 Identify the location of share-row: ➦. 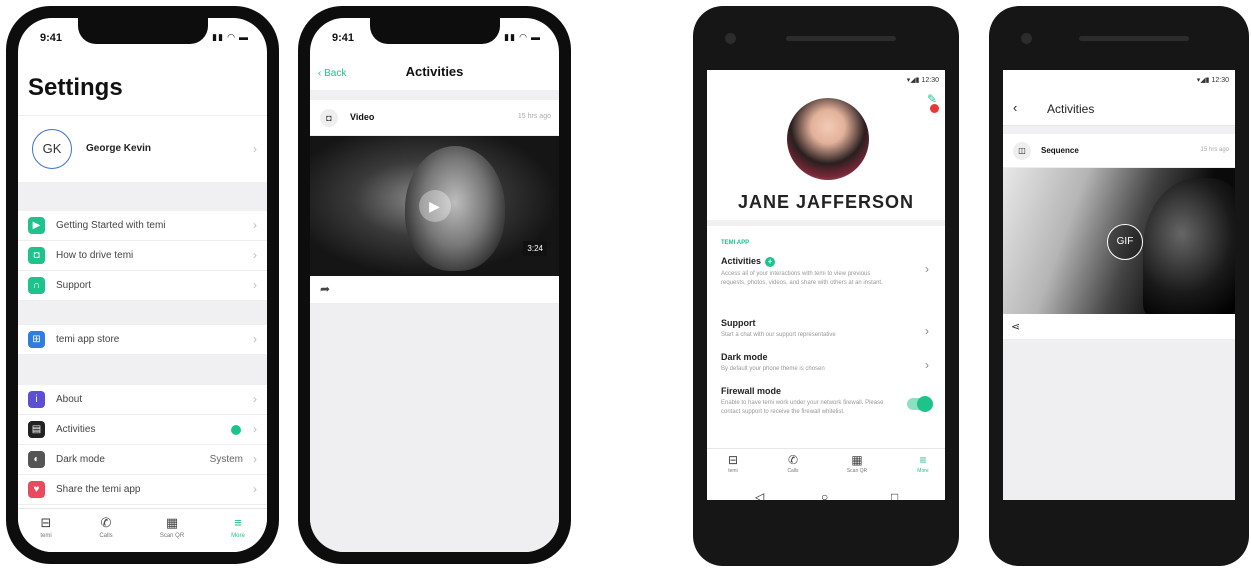
(434, 290).